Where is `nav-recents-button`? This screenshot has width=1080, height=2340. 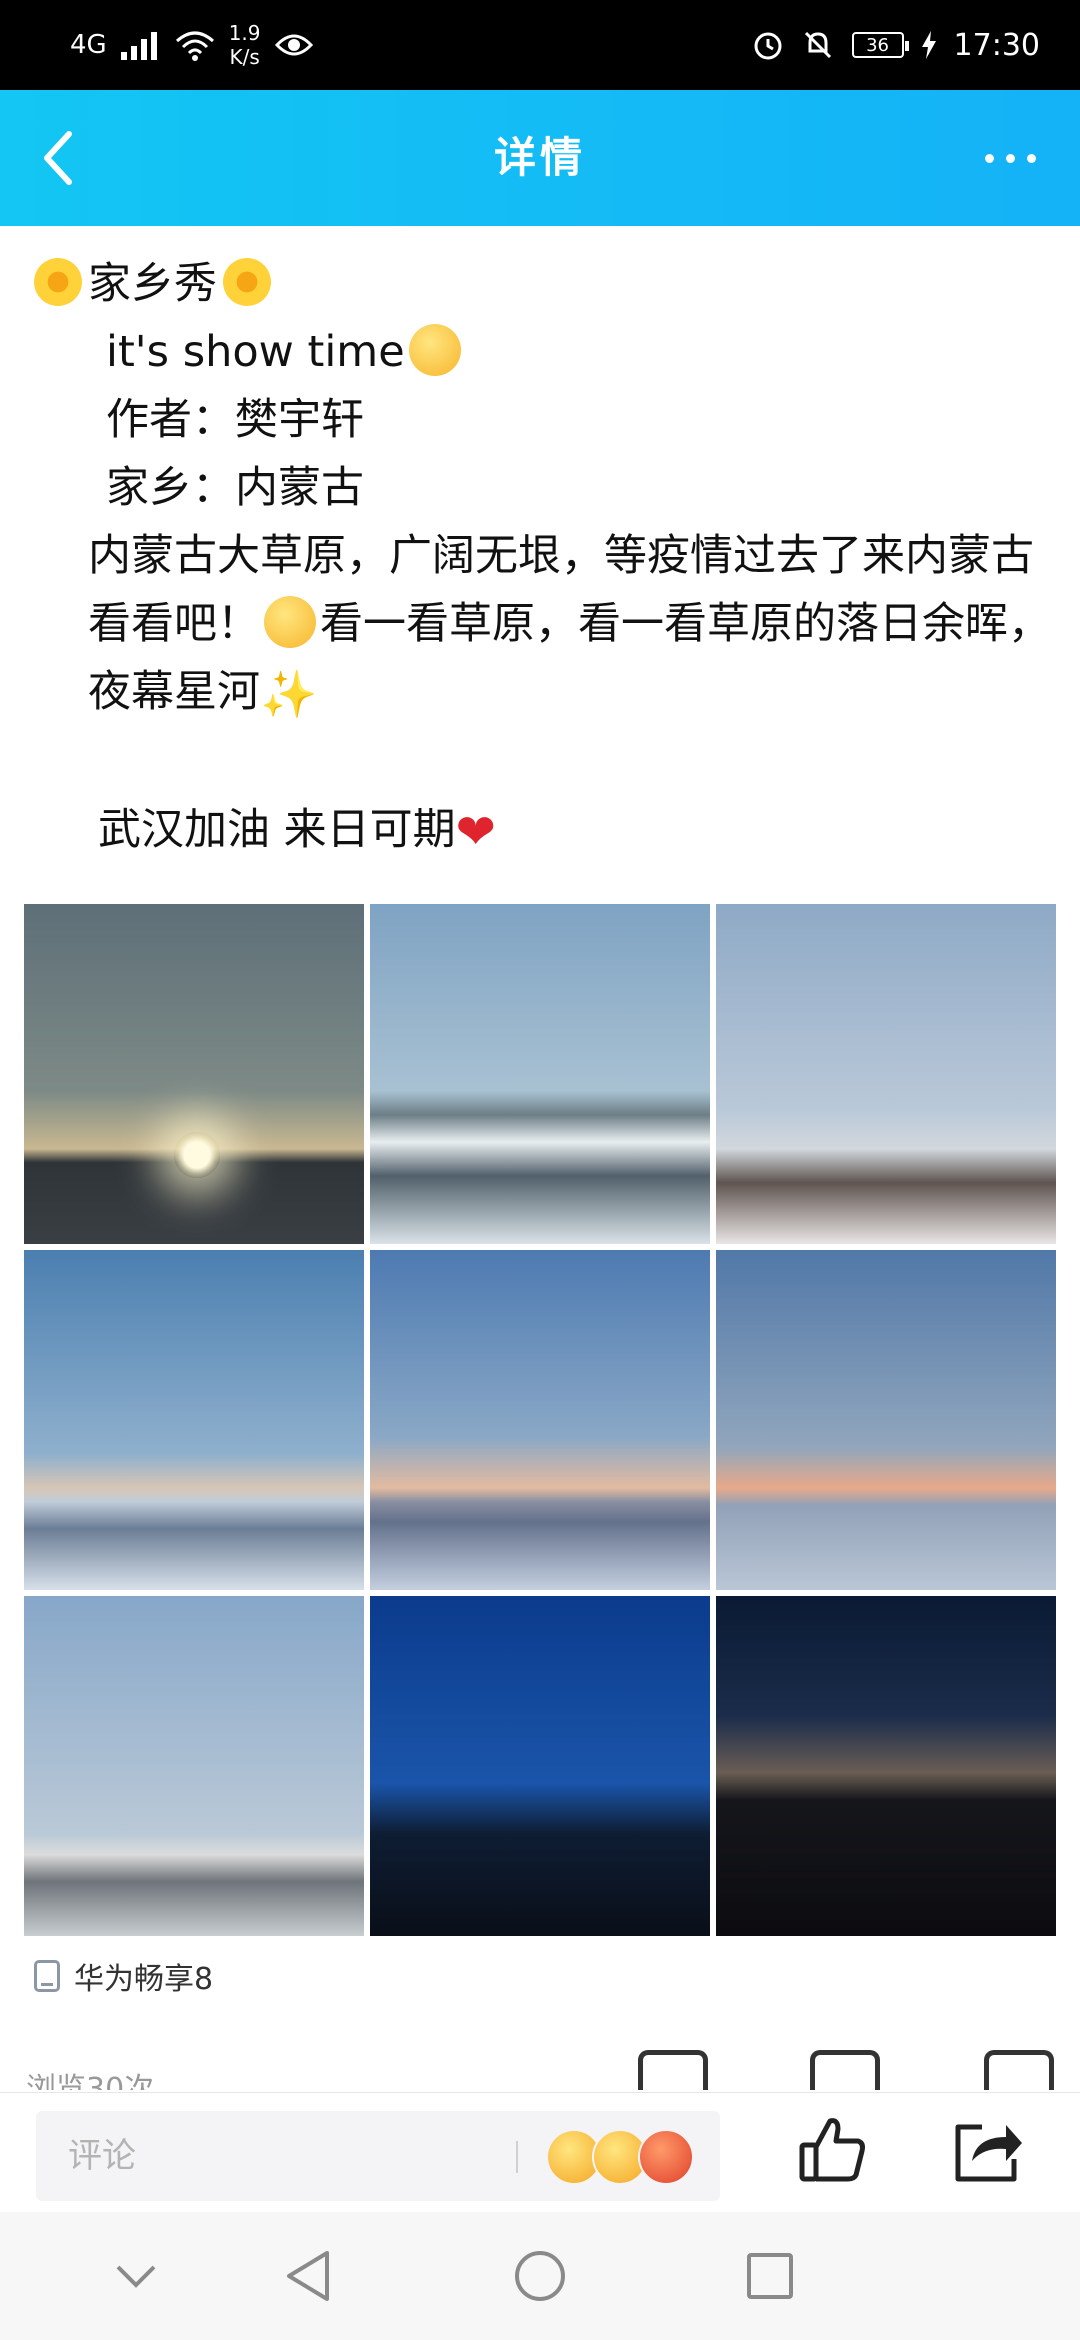
nav-recents-button is located at coordinates (770, 2276).